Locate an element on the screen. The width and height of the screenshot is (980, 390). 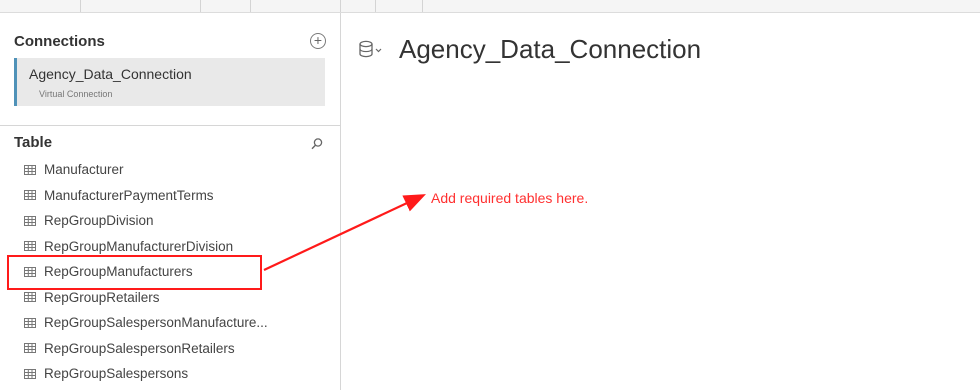
table-item-label: RepGroupRetailers is located at coordinates (102, 297).